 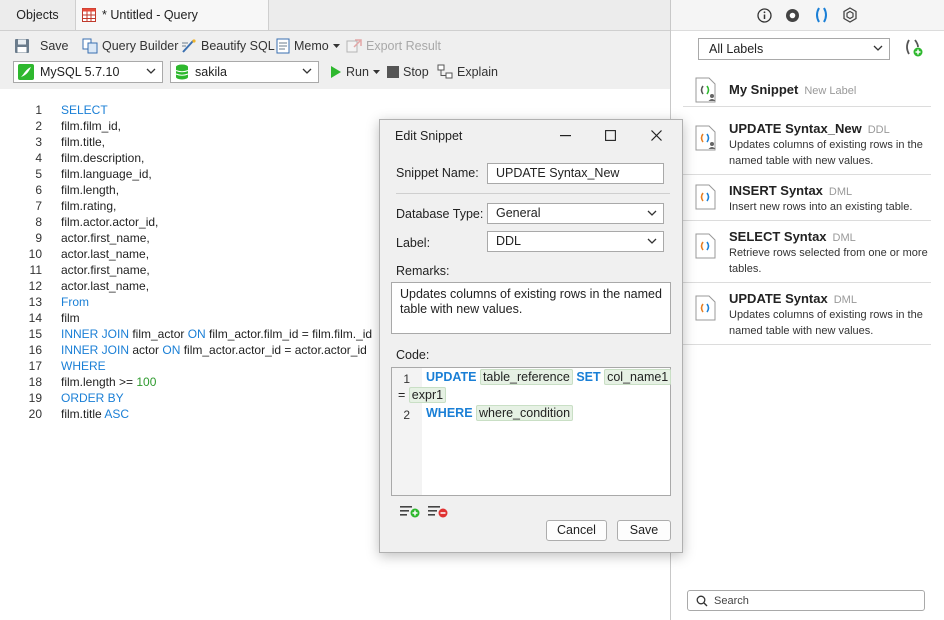 I want to click on database-value: sakila, so click(x=211, y=72).